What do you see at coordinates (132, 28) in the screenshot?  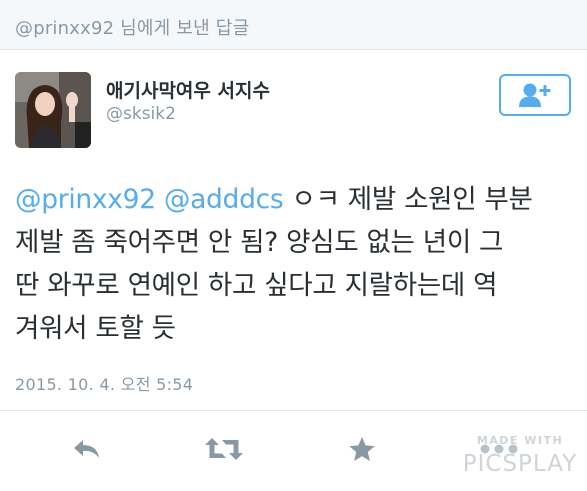 I see `reply-context-text: @prinxx92 님에게 보낸 답글` at bounding box center [132, 28].